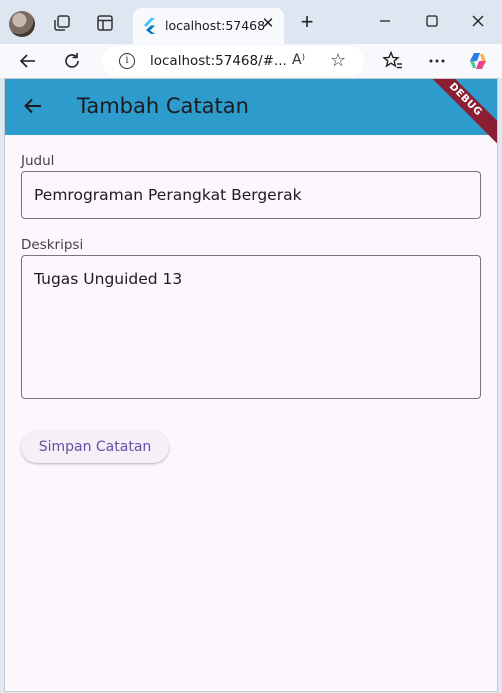 This screenshot has height=693, width=502. I want to click on new-tab-button: +, so click(307, 22).